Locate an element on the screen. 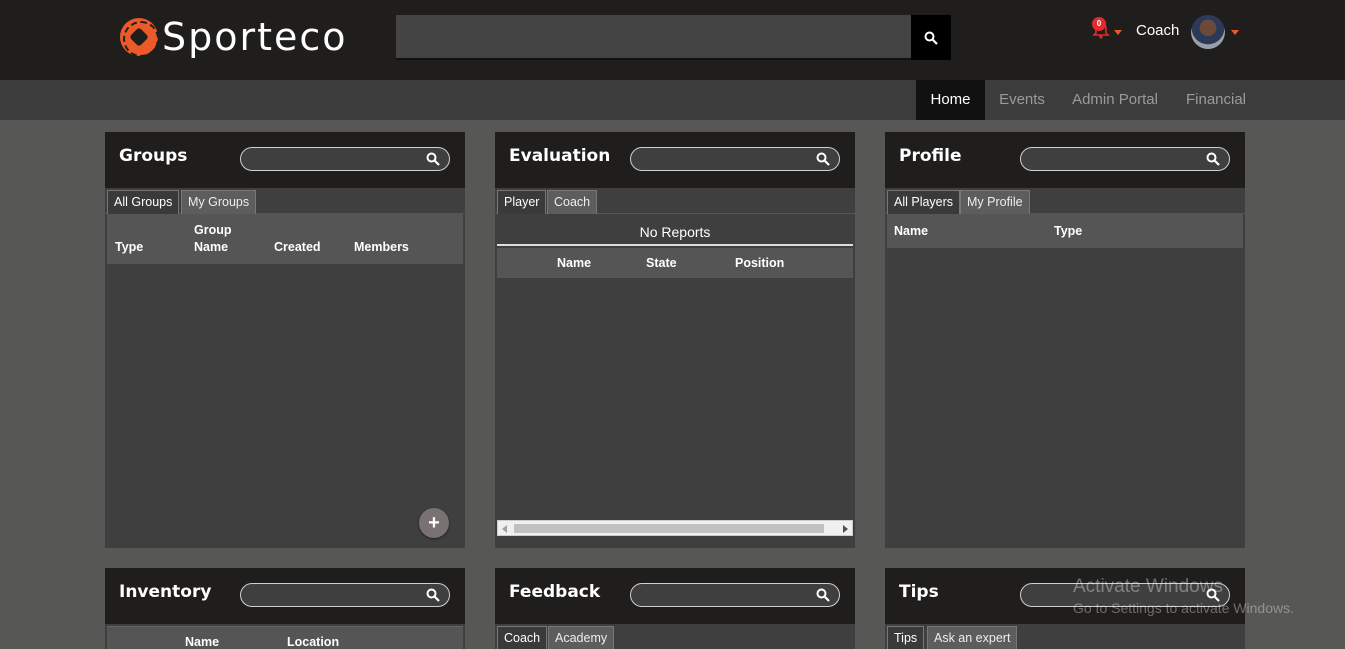 This screenshot has width=1345, height=649. tab-ask-an-expert: Ask an expert is located at coordinates (972, 637).